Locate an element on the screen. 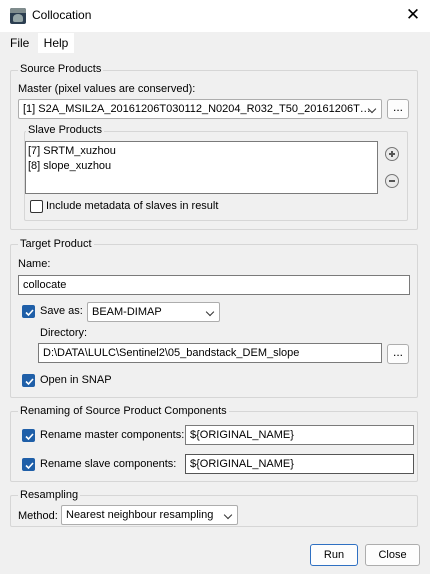  method-label: Method: is located at coordinates (38, 516).